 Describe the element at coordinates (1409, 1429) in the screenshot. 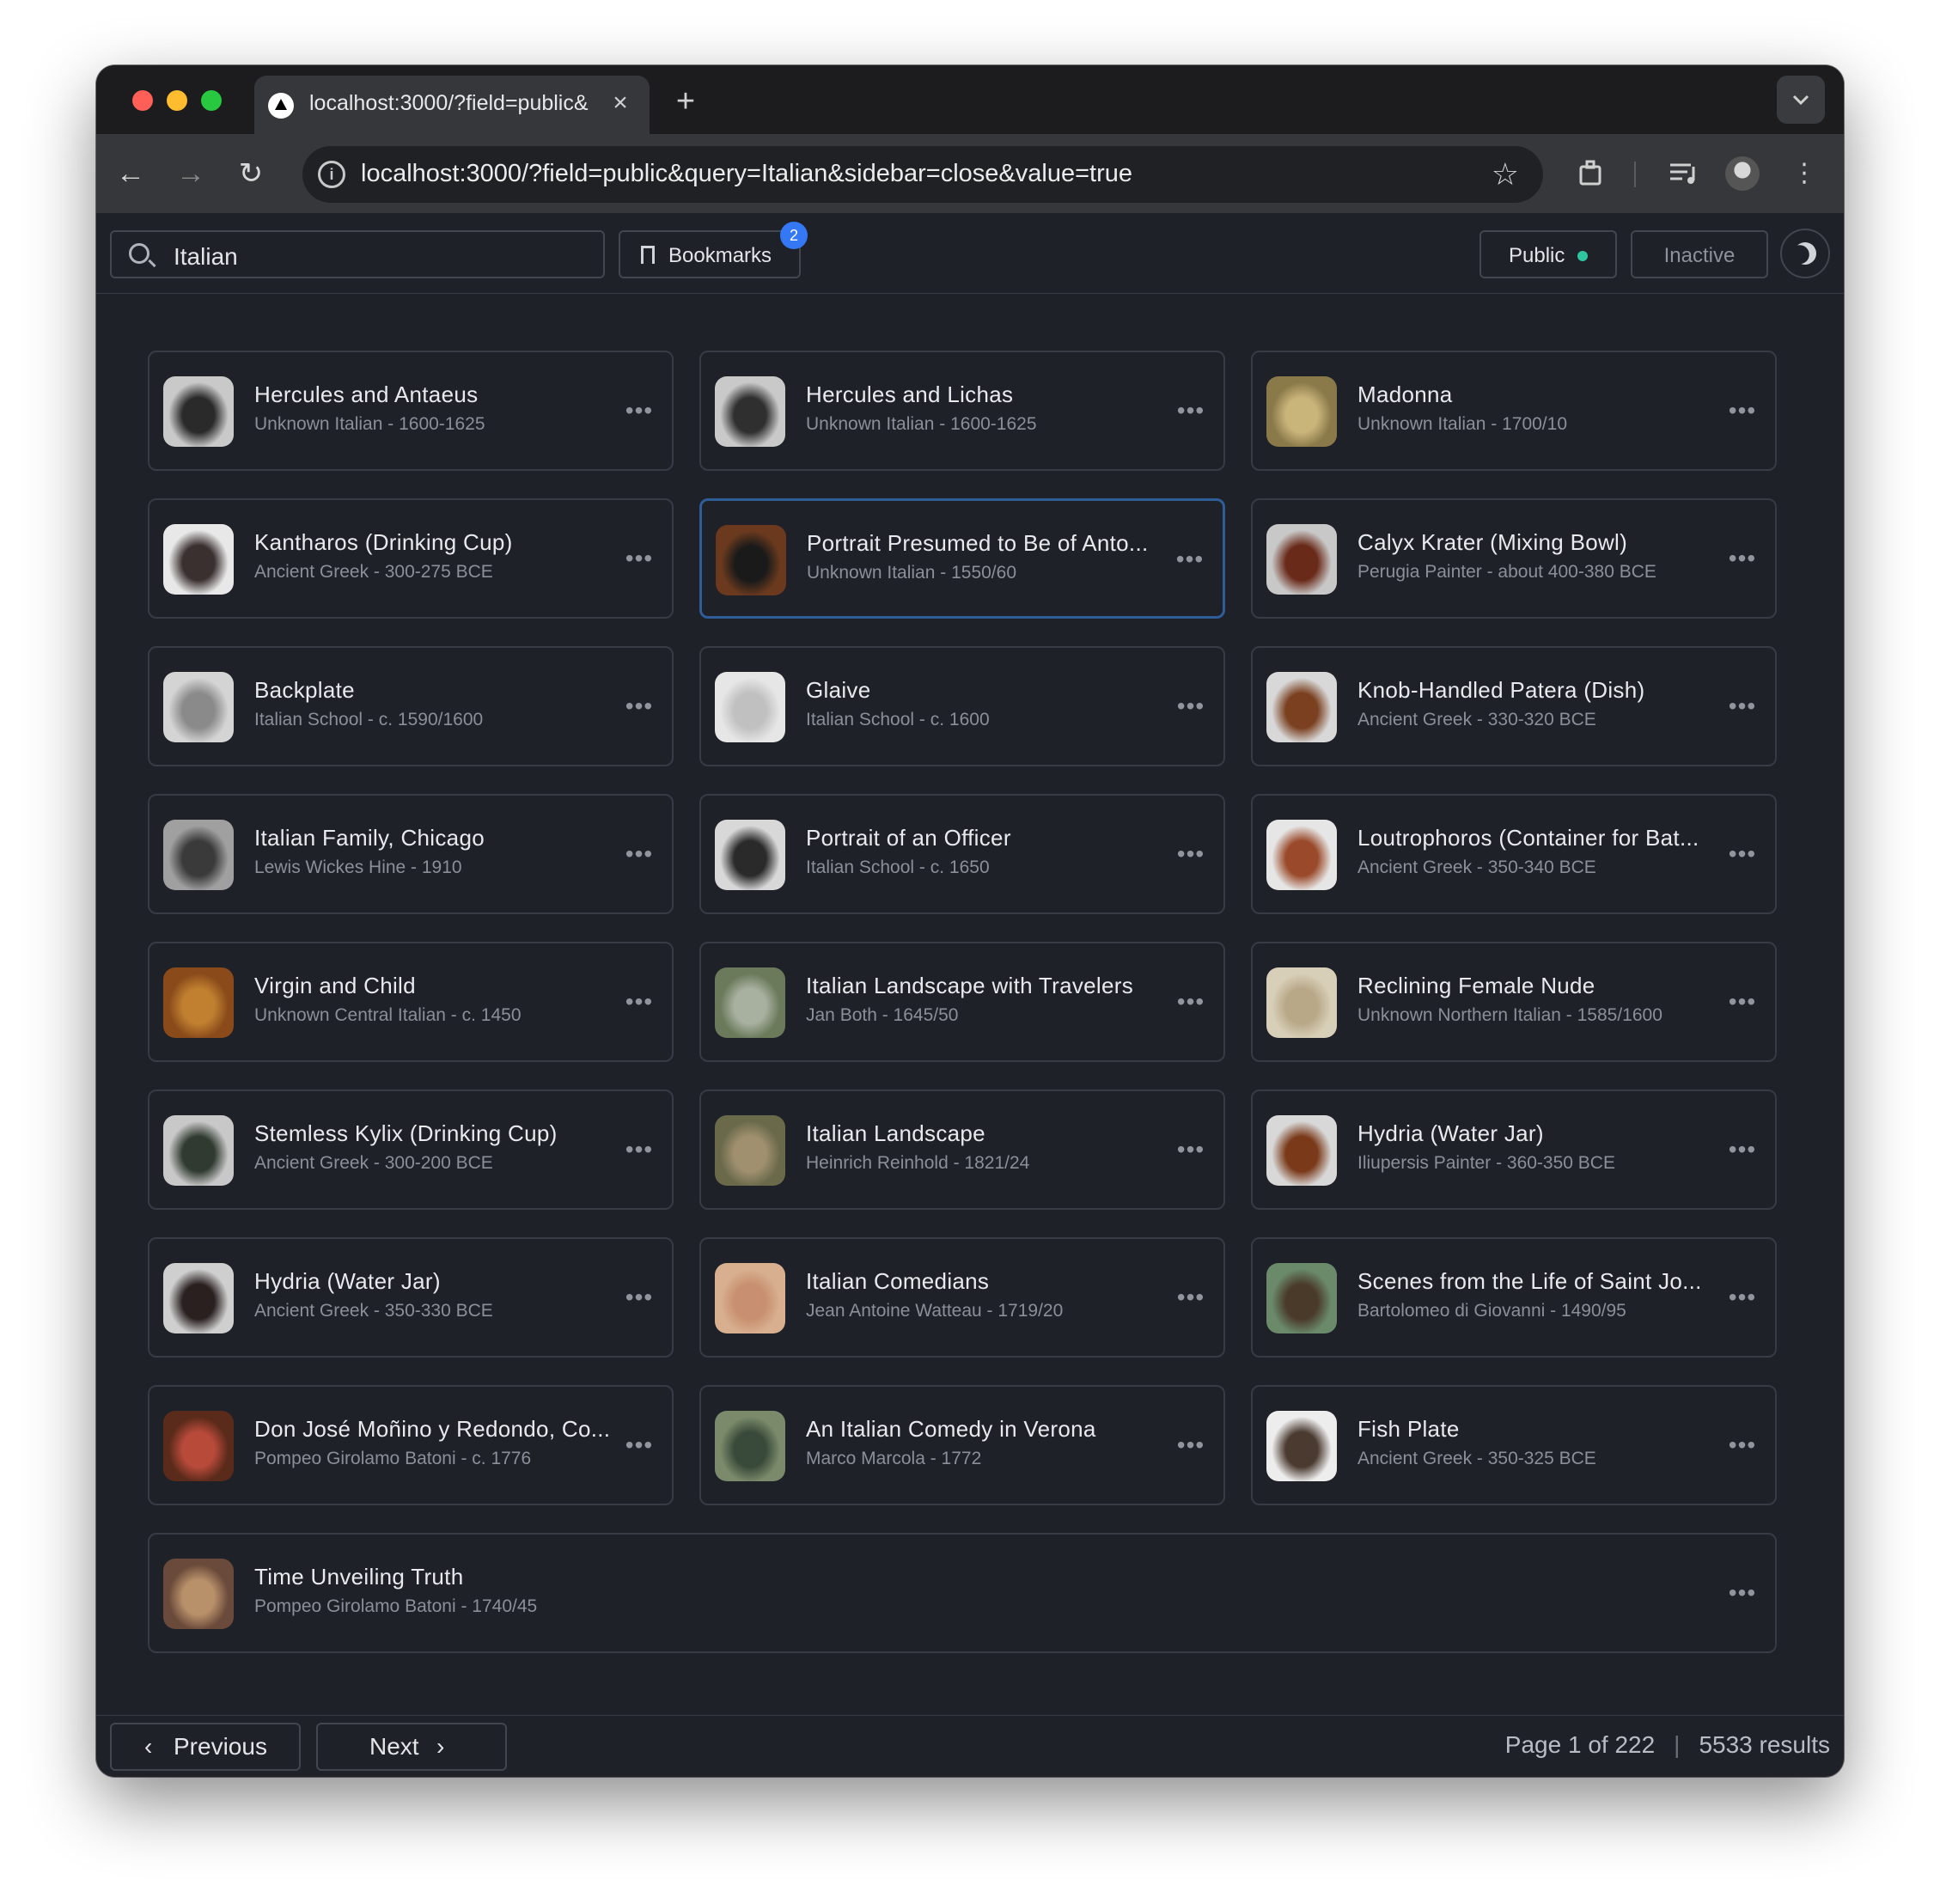

I see `card-title: Fish Plate` at that location.